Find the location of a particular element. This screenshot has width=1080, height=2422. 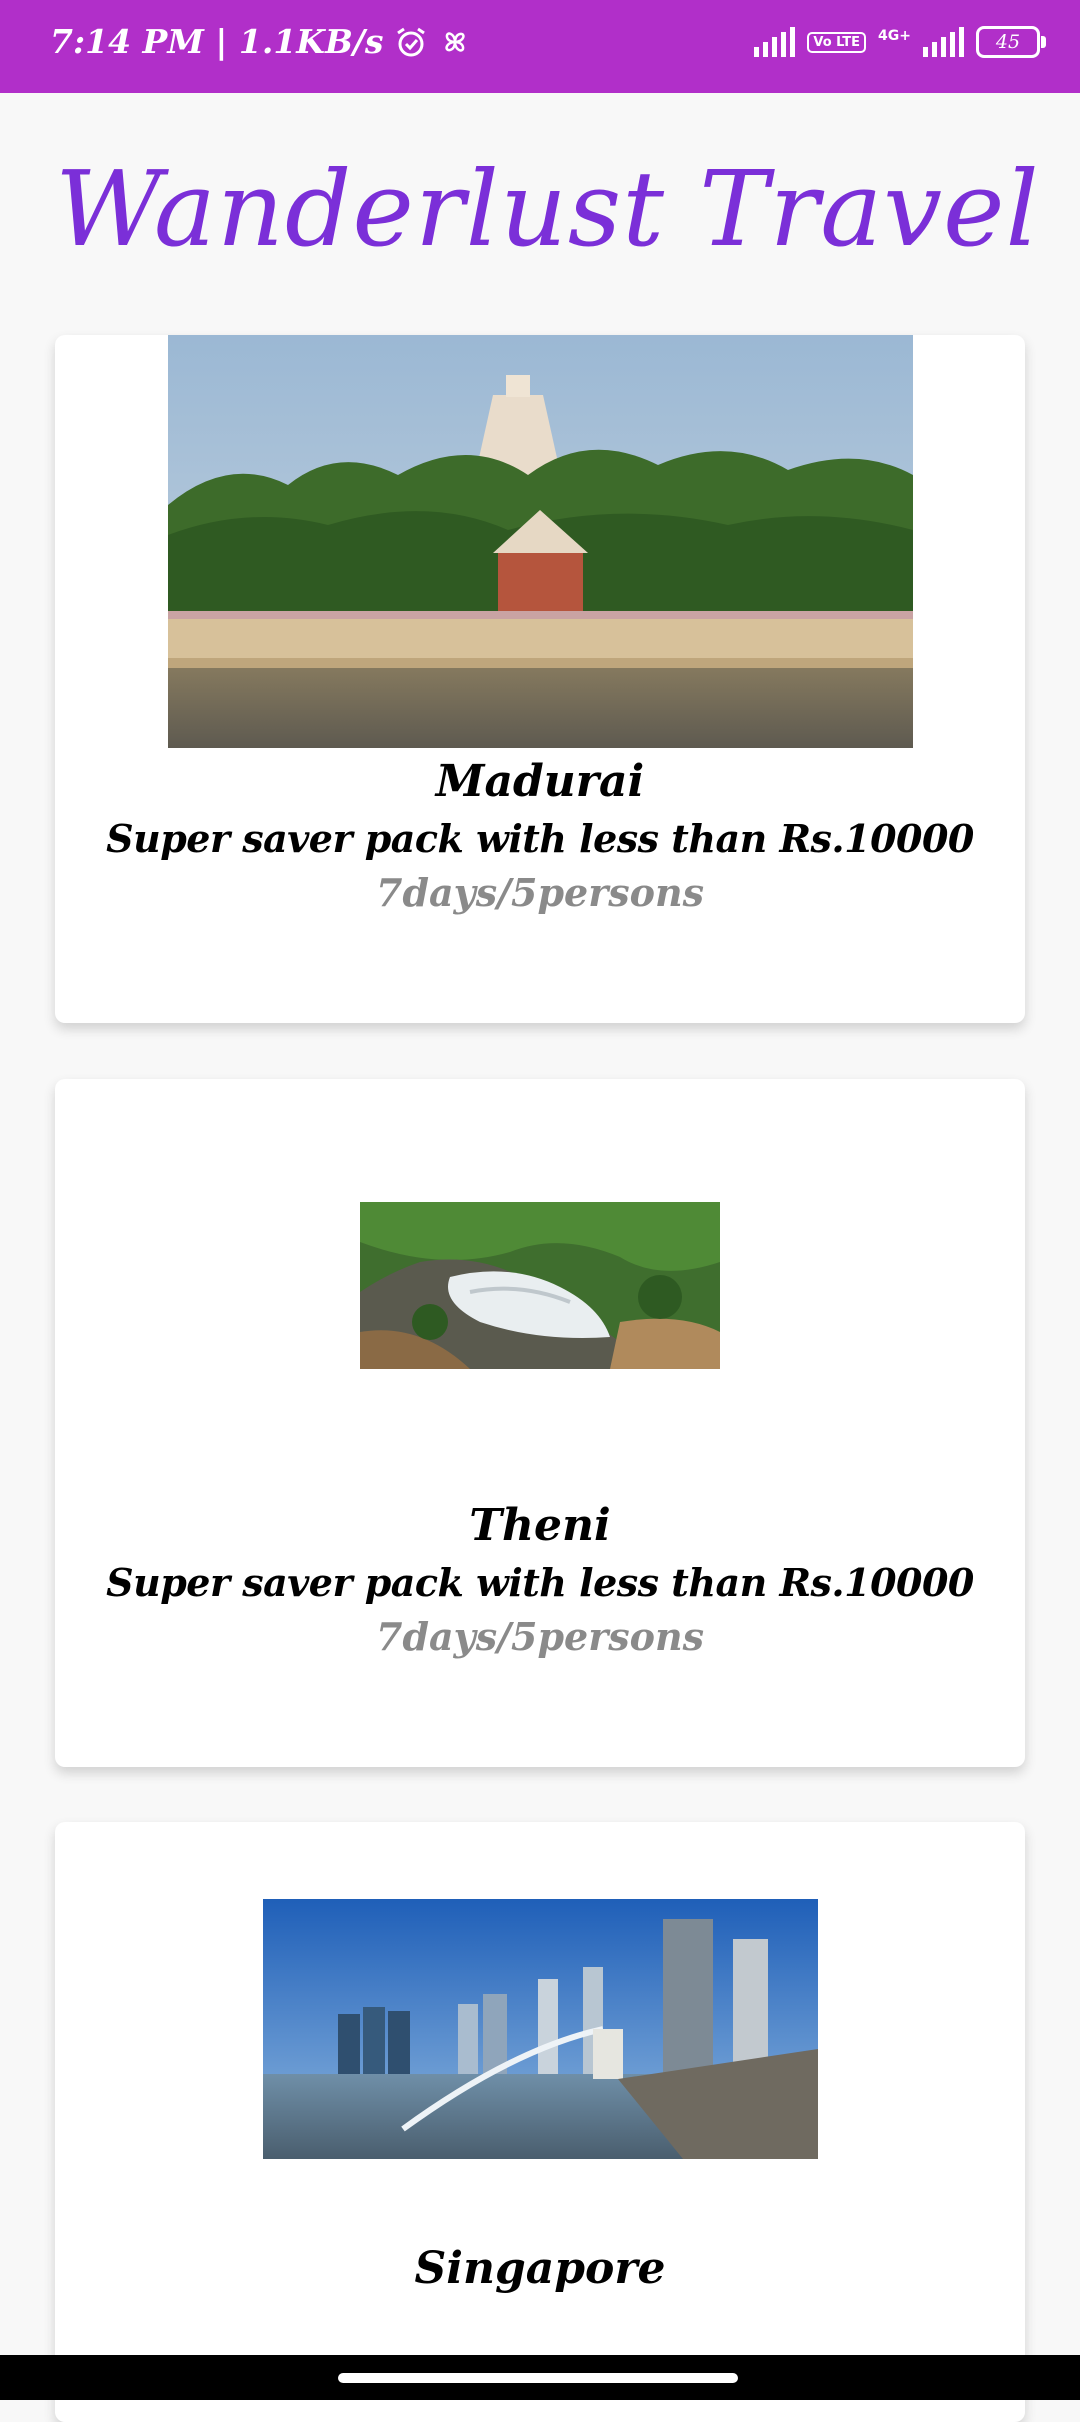

status-right: Vo LTE 4G+ 45 is located at coordinates (900, 42).